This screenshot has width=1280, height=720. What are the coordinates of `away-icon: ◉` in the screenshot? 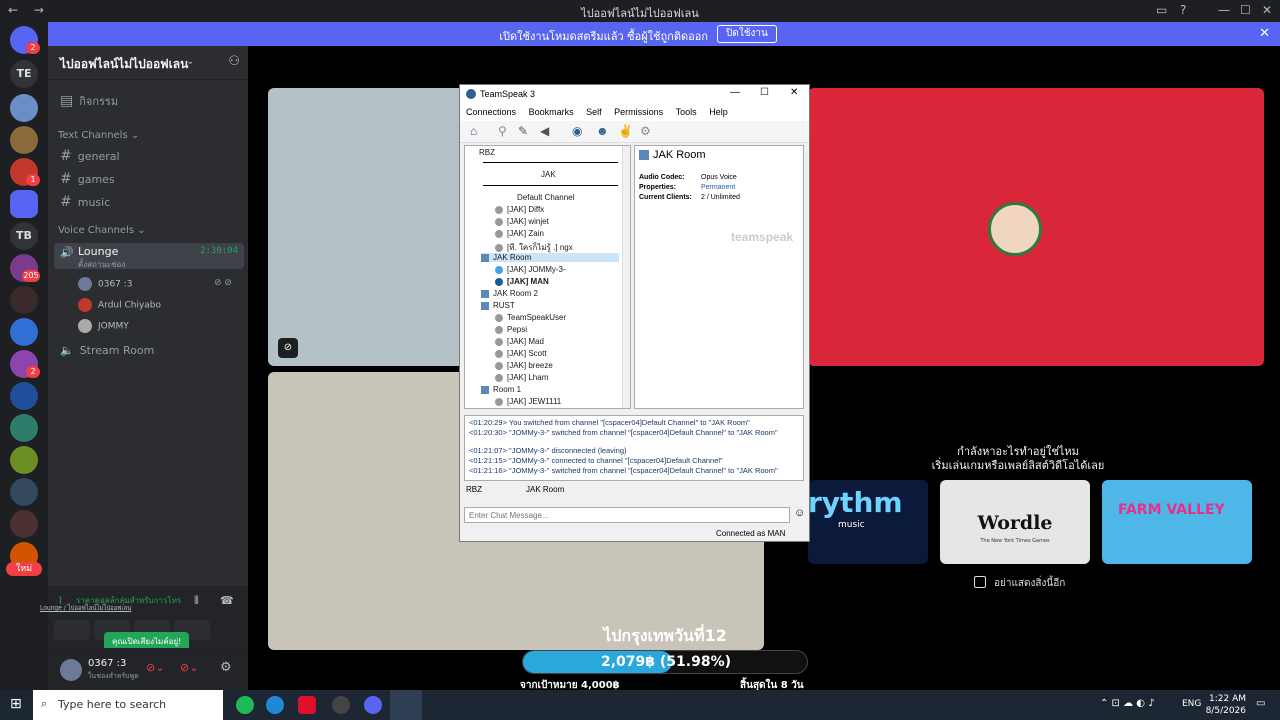 It's located at (577, 131).